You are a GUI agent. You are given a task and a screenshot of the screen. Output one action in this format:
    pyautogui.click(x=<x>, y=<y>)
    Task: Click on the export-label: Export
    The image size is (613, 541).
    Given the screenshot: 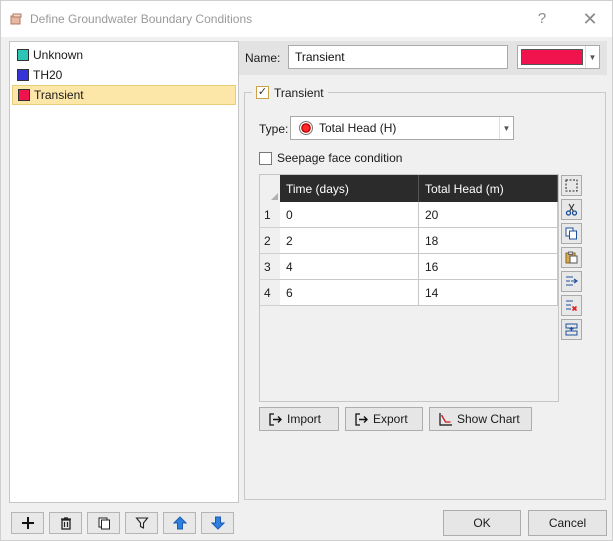 What is the action you would take?
    pyautogui.click(x=390, y=419)
    